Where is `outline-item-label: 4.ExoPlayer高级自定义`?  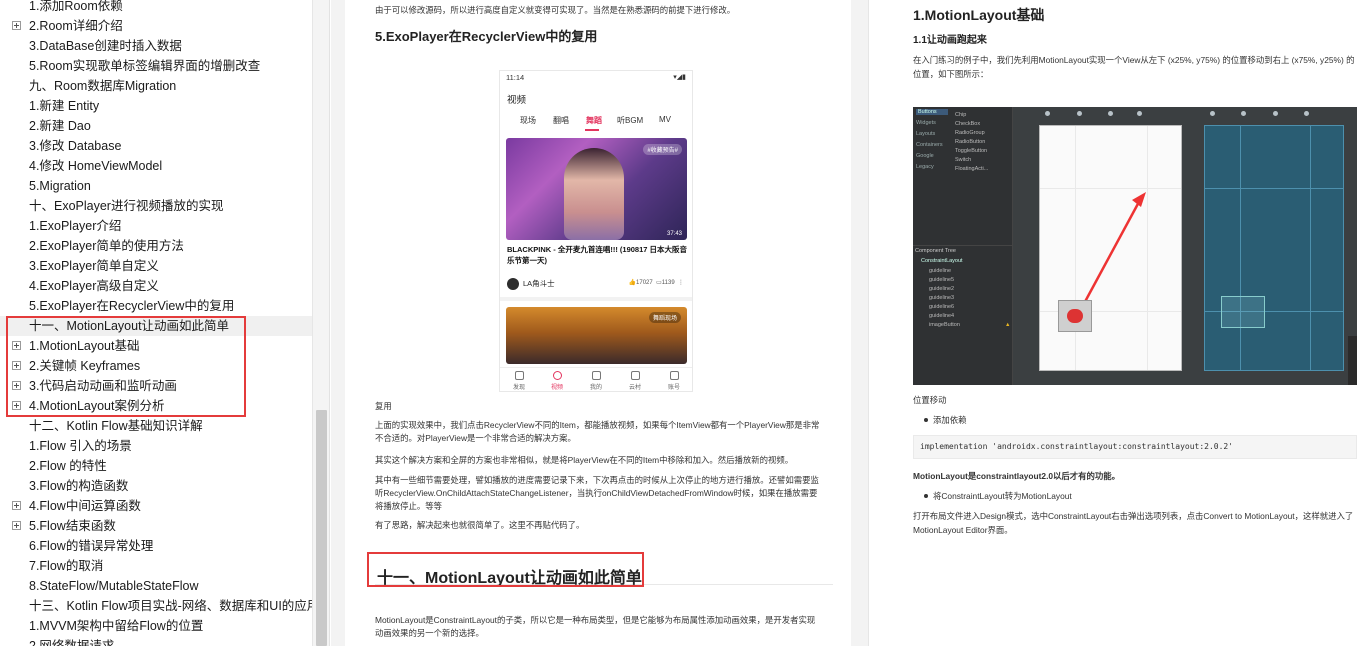
outline-item-label: 4.ExoPlayer高级自定义 is located at coordinates (94, 286).